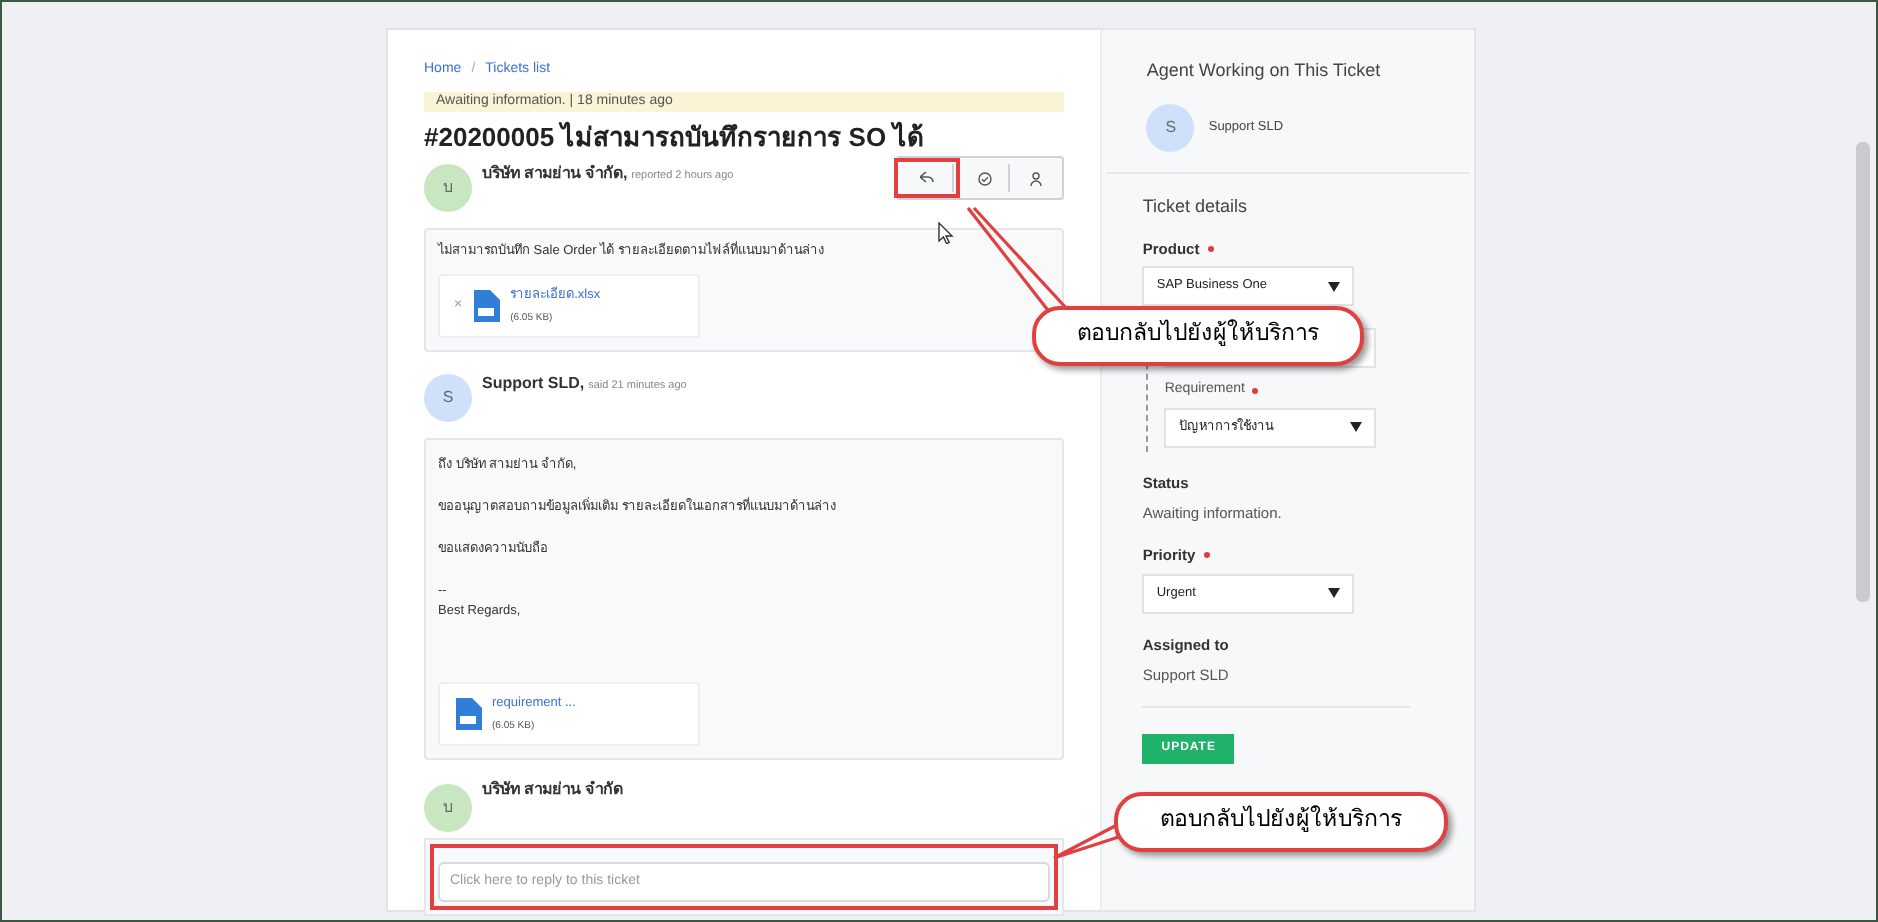  Describe the element at coordinates (533, 384) in the screenshot. I see `author-name: Support SLD,` at that location.